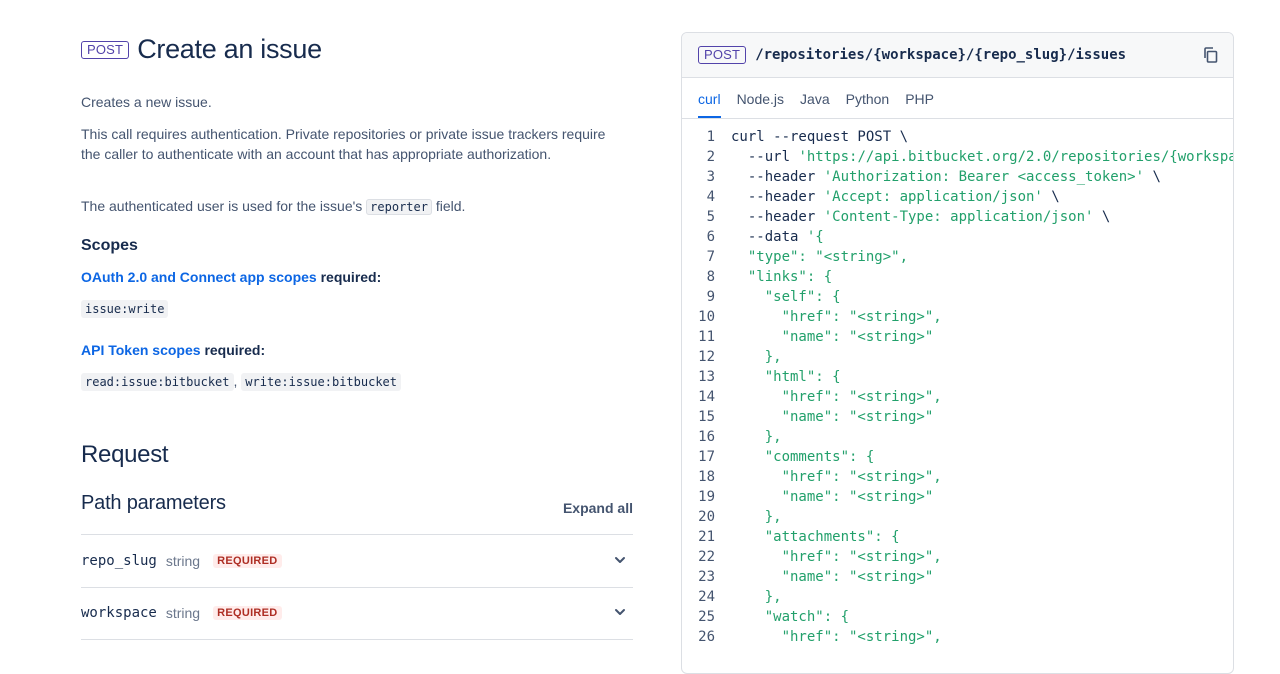 The width and height of the screenshot is (1280, 674). I want to click on language-tabs: curl Node.js Java Python PHP, so click(957, 98).